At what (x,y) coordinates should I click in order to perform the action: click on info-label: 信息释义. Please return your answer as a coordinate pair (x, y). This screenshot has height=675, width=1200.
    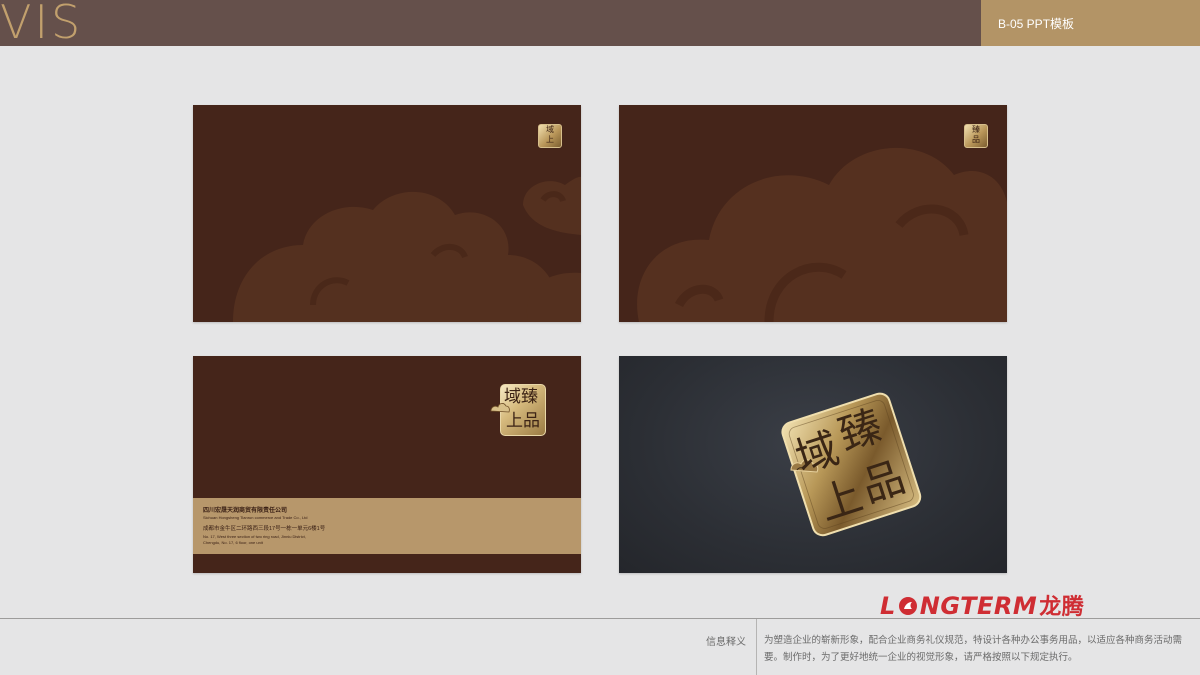
    Looking at the image, I should click on (726, 642).